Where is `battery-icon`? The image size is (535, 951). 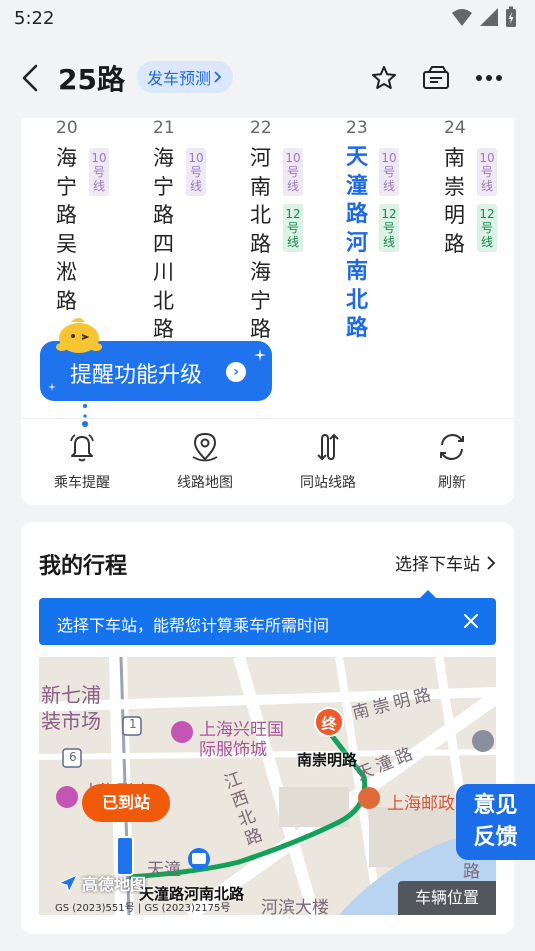
battery-icon is located at coordinates (511, 16).